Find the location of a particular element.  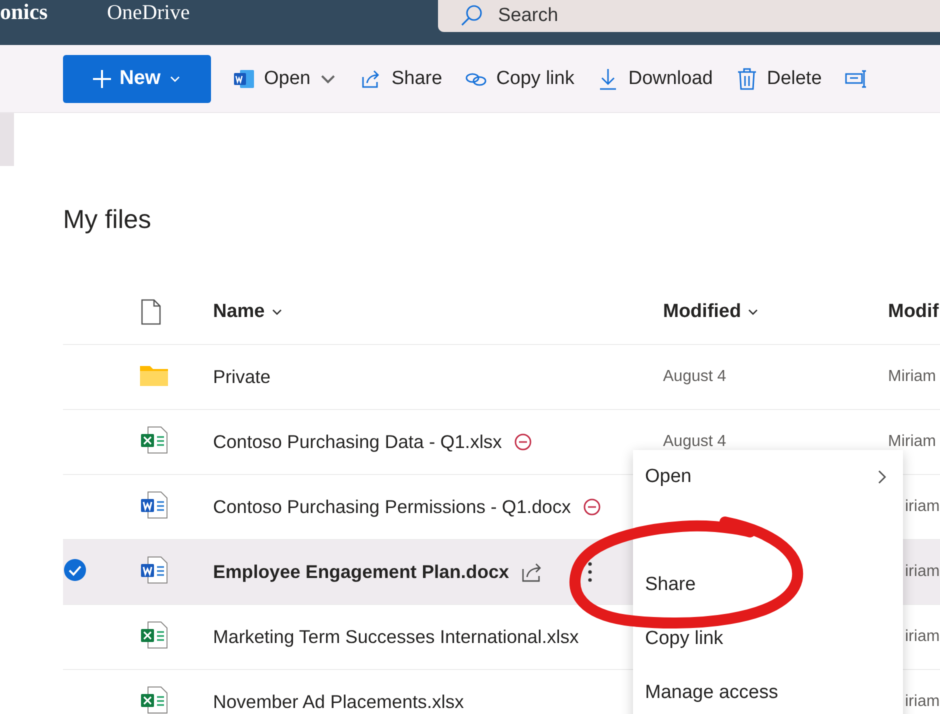

rename-icon is located at coordinates (855, 79).